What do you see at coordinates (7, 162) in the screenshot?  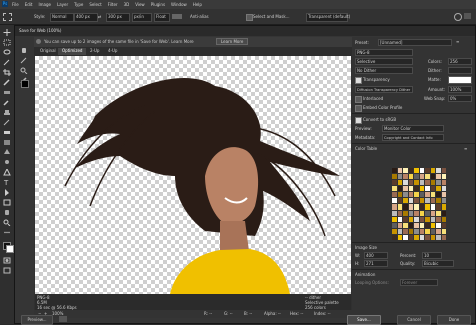 I see `dodge-tool-icon` at bounding box center [7, 162].